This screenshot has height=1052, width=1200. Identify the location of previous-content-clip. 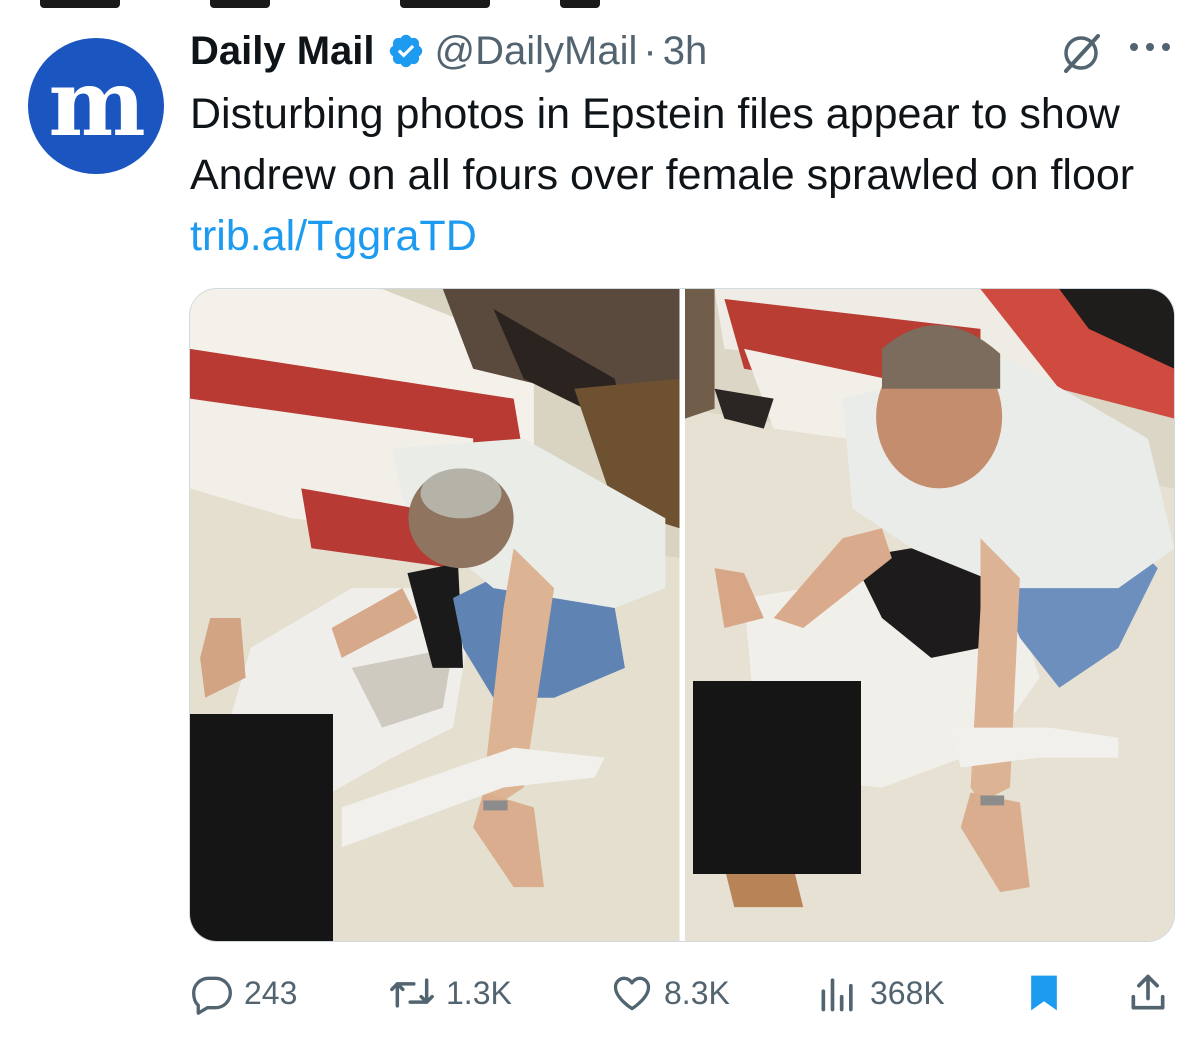
(600, 6).